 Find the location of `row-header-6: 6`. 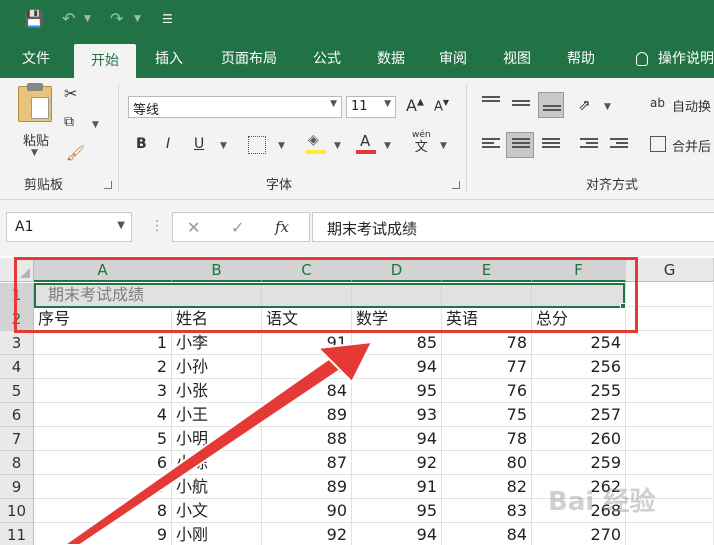

row-header-6: 6 is located at coordinates (17, 415).